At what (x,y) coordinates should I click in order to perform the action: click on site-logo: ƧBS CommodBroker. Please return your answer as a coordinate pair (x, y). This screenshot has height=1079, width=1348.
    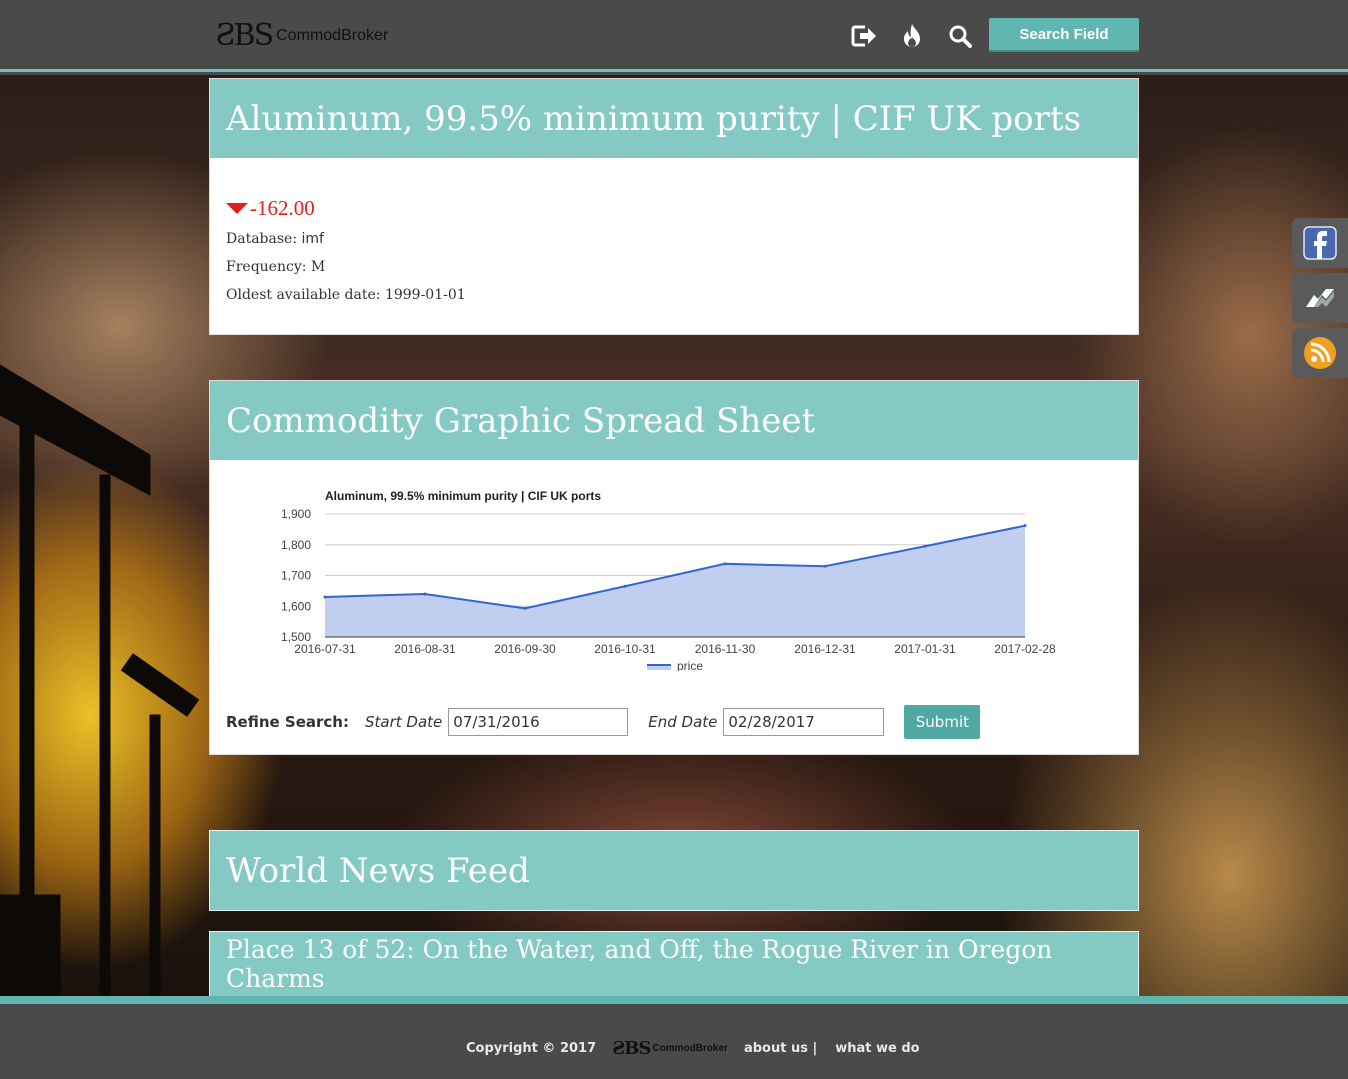
    Looking at the image, I should click on (301, 35).